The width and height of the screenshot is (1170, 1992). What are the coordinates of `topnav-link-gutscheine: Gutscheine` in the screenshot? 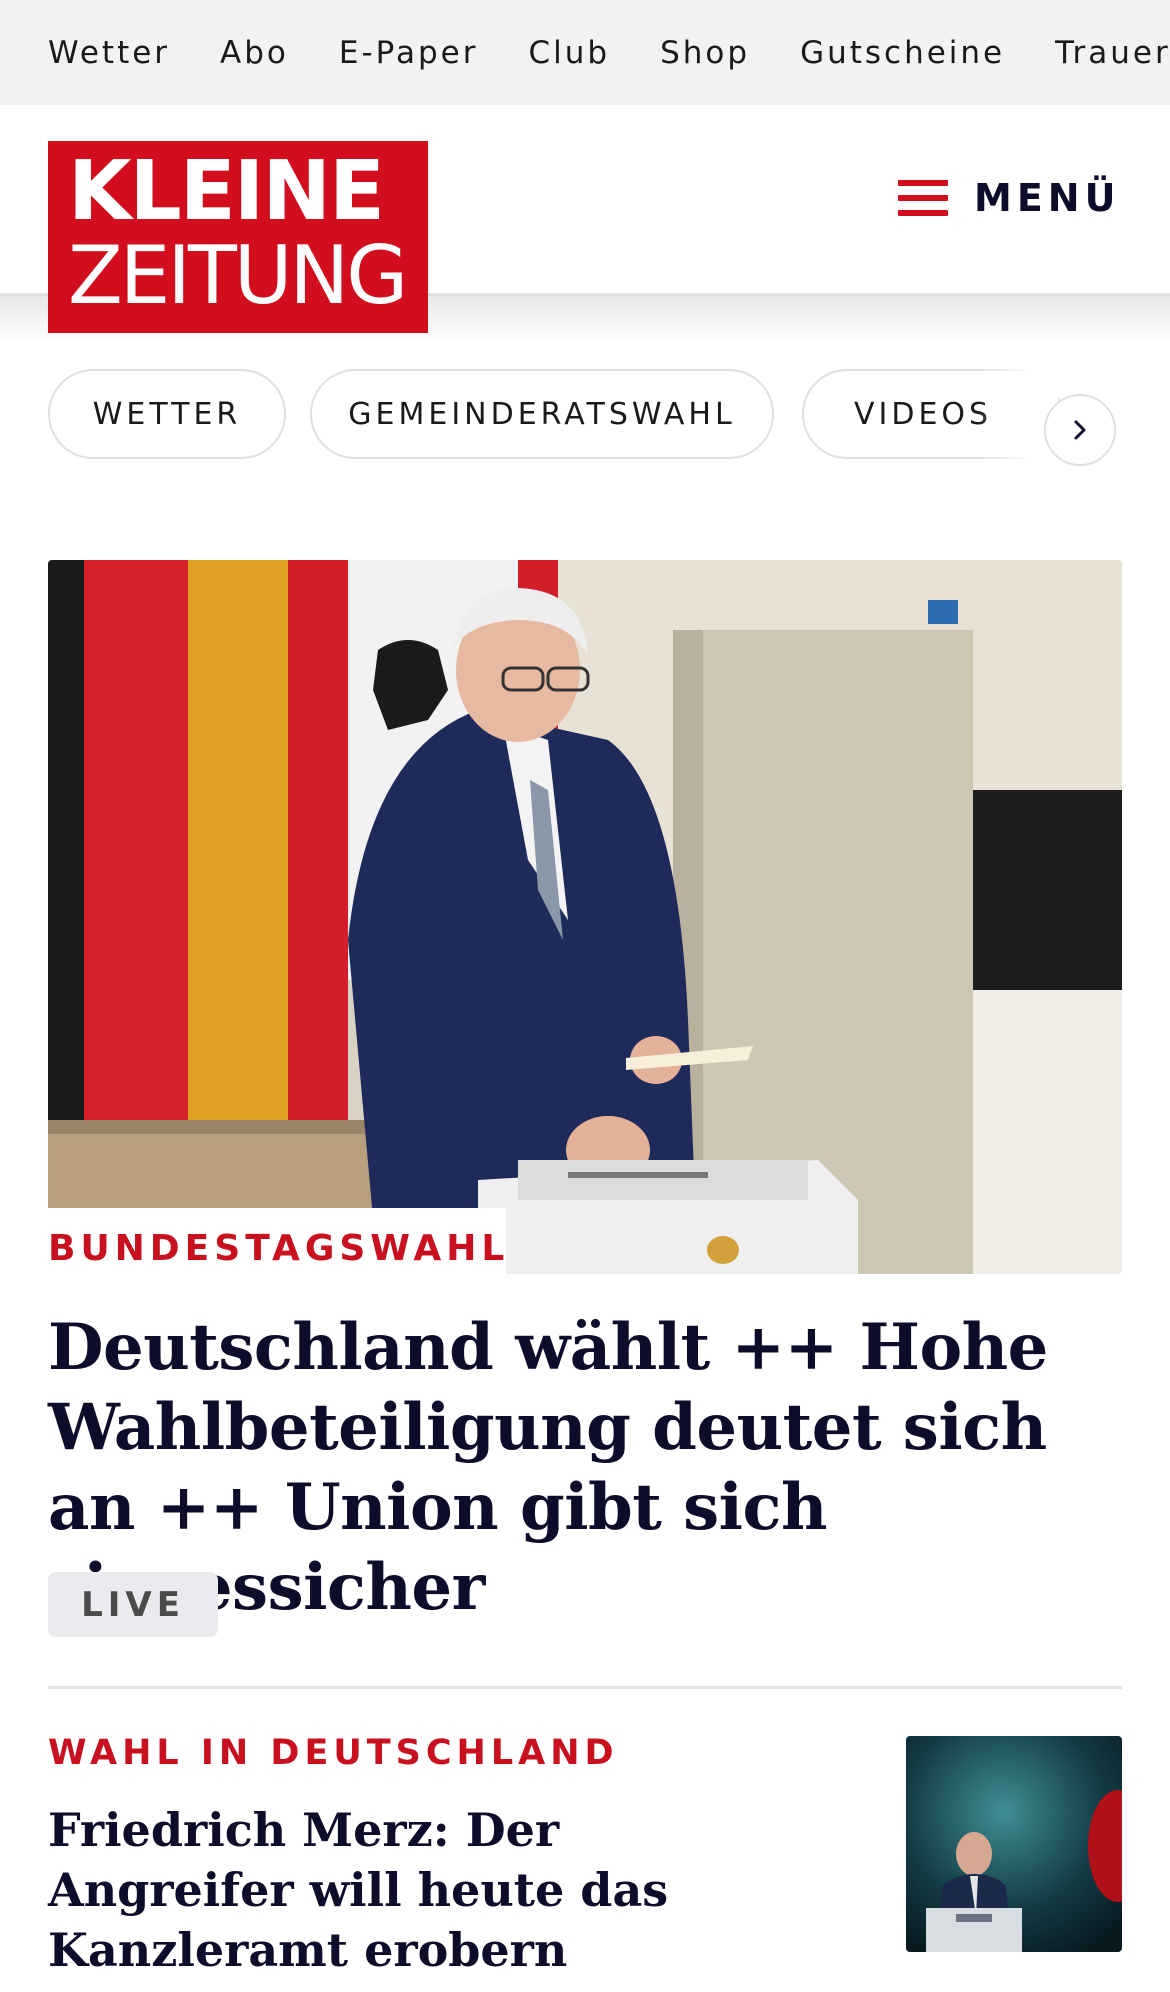 It's located at (902, 53).